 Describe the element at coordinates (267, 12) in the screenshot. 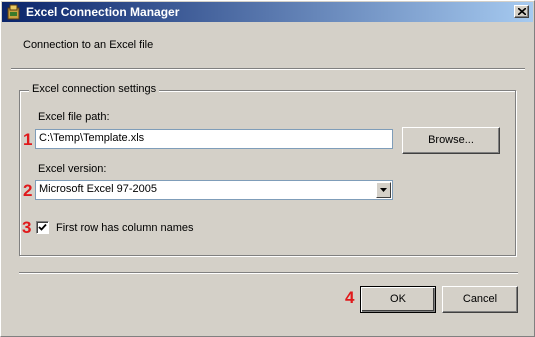

I see `title-bar: Excel Connection Manager` at that location.